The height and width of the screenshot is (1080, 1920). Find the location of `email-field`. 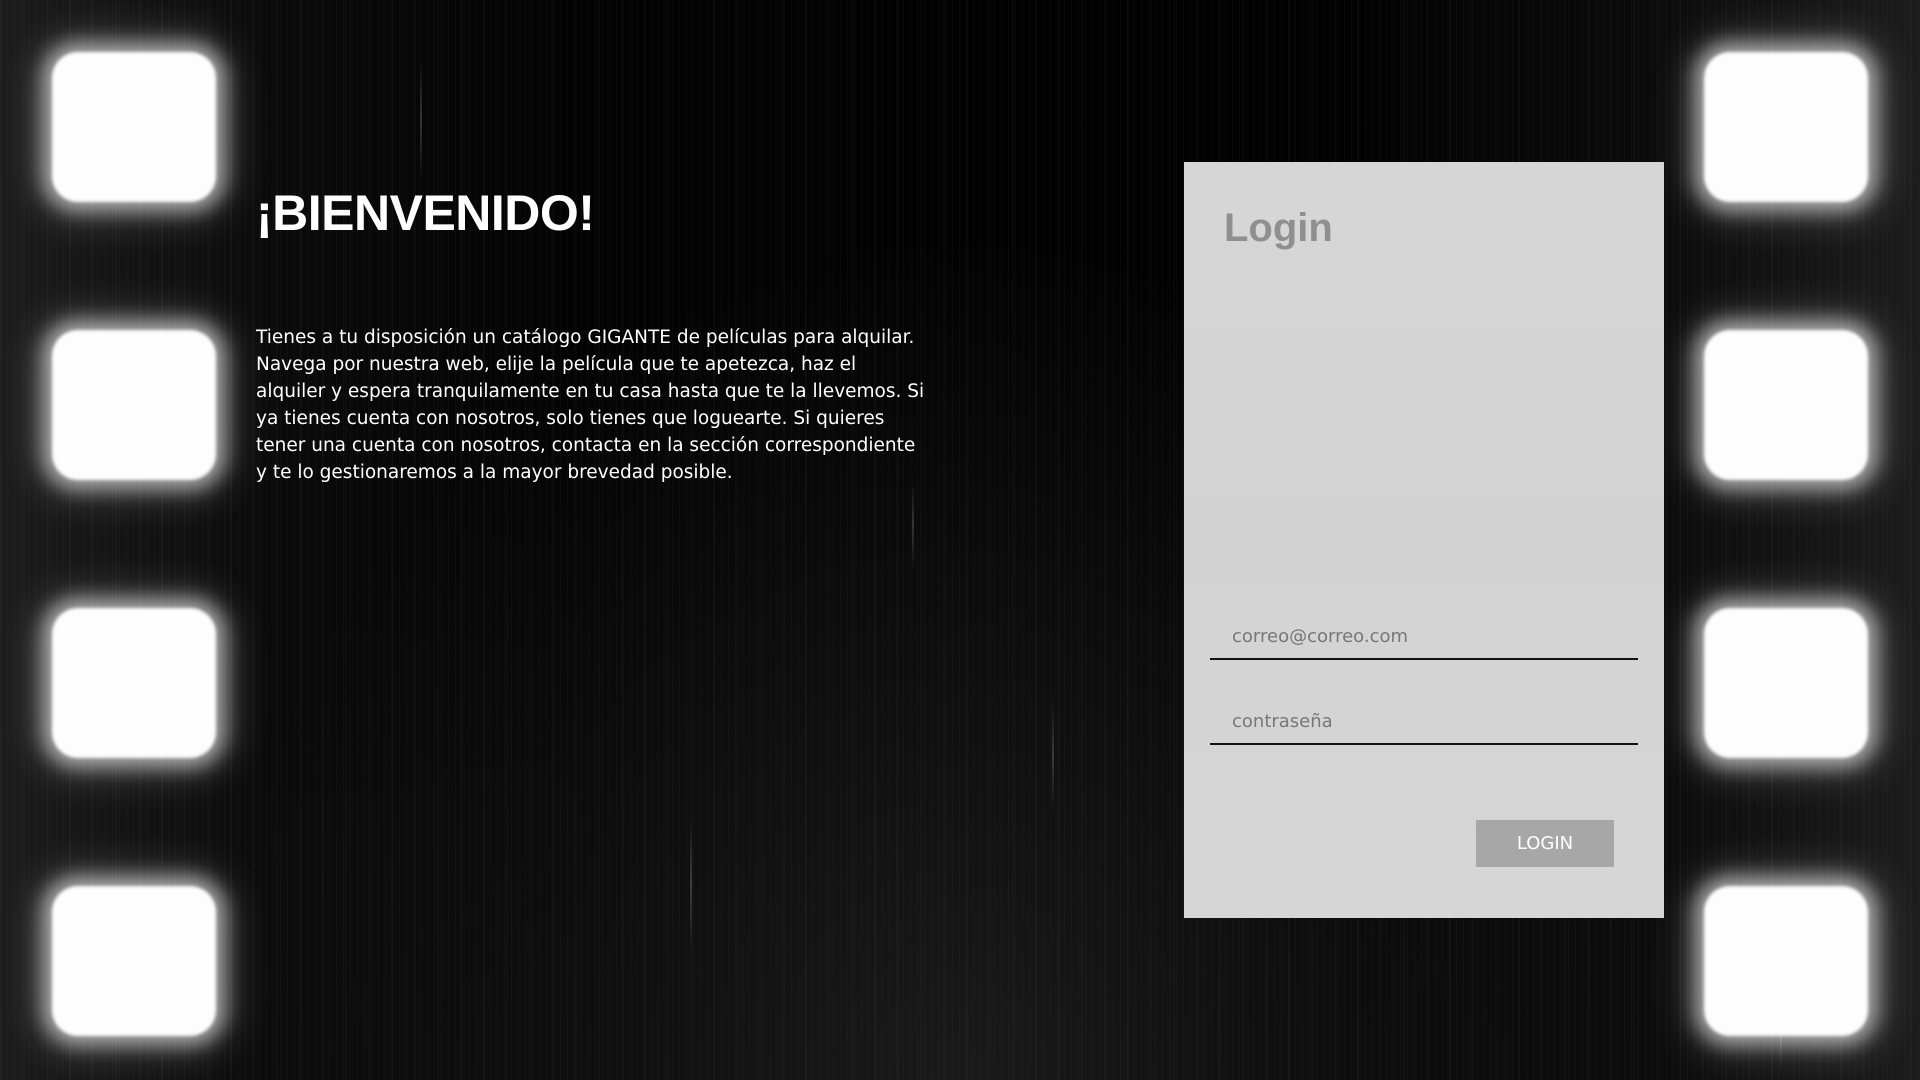

email-field is located at coordinates (1424, 637).